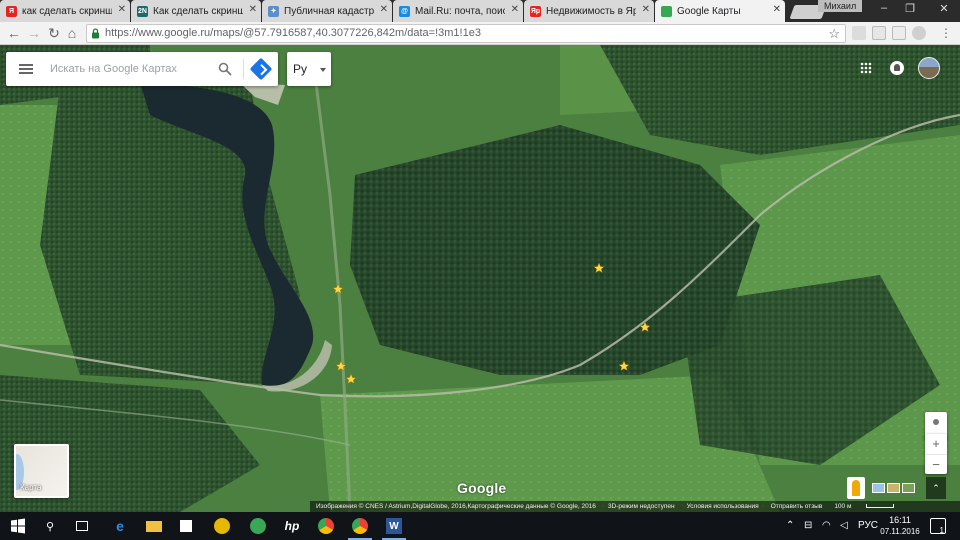  I want to click on back-arrow-icon: ←, so click(14, 33).